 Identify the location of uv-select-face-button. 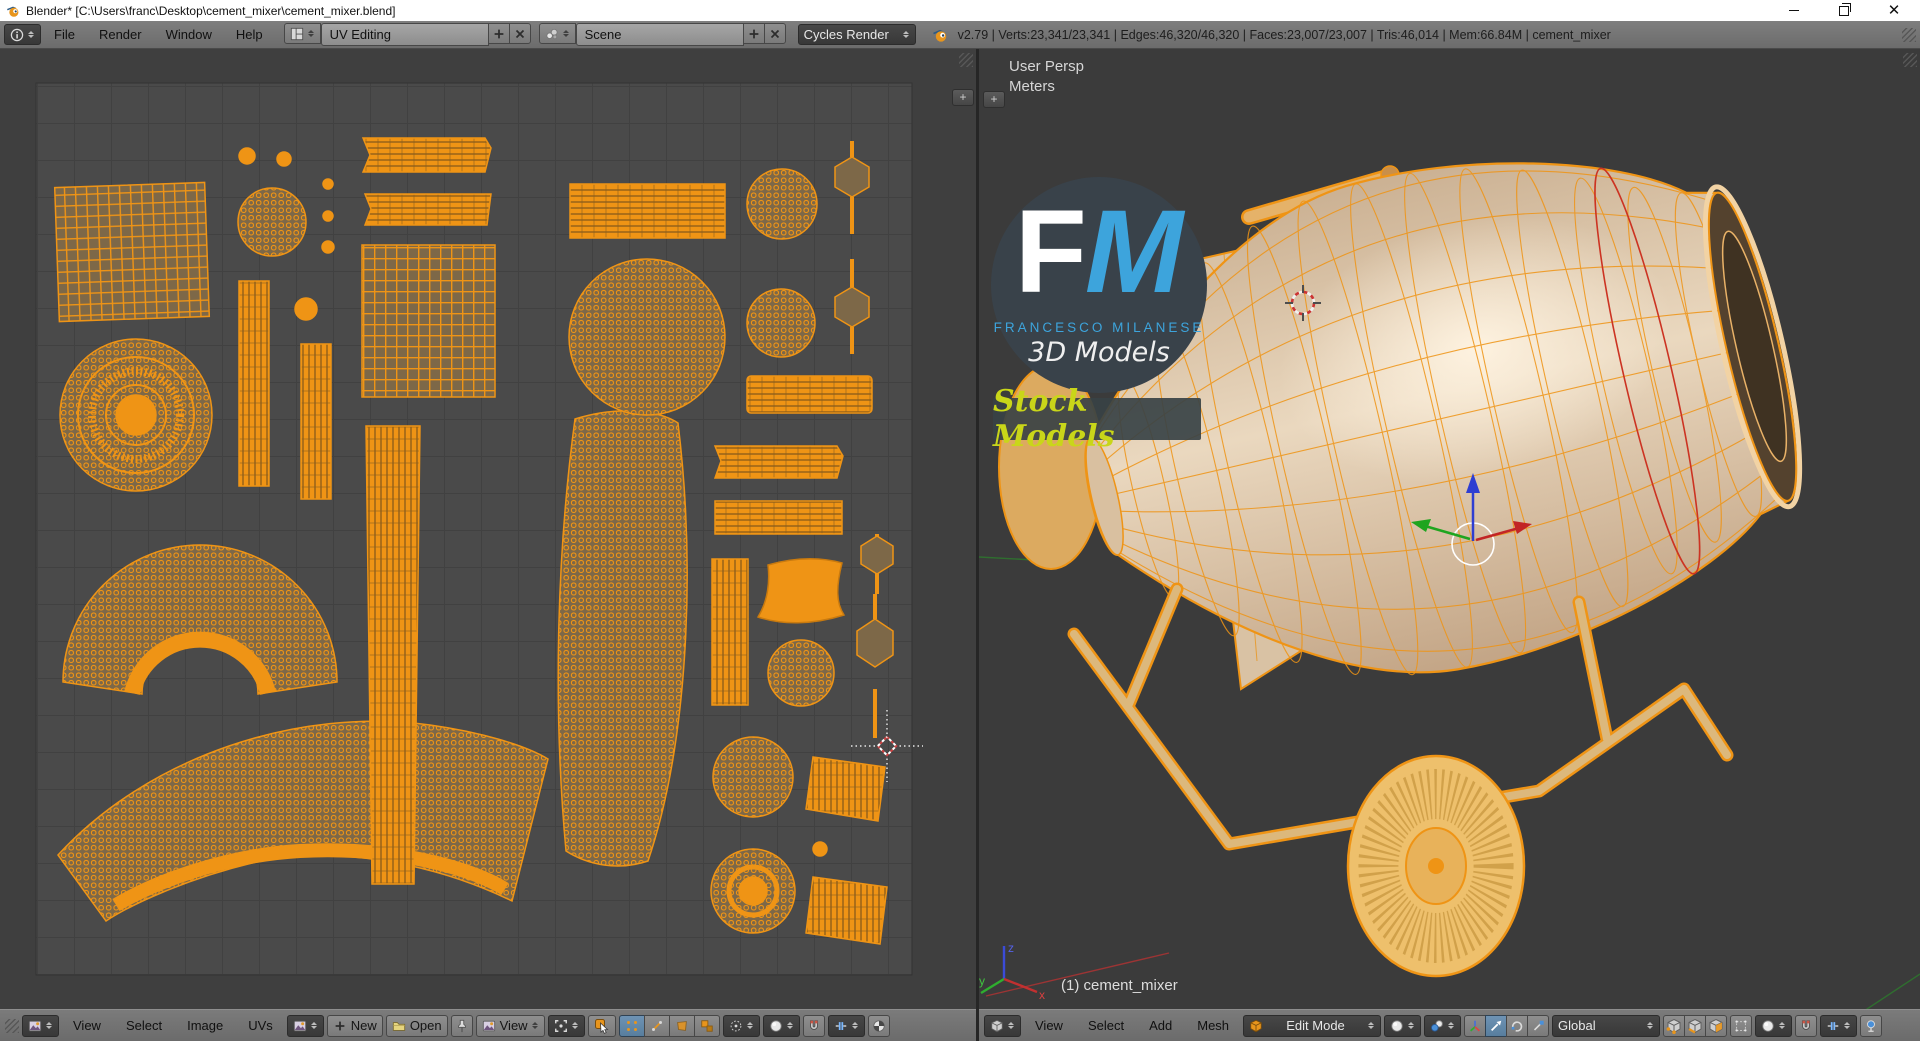
(681, 1025).